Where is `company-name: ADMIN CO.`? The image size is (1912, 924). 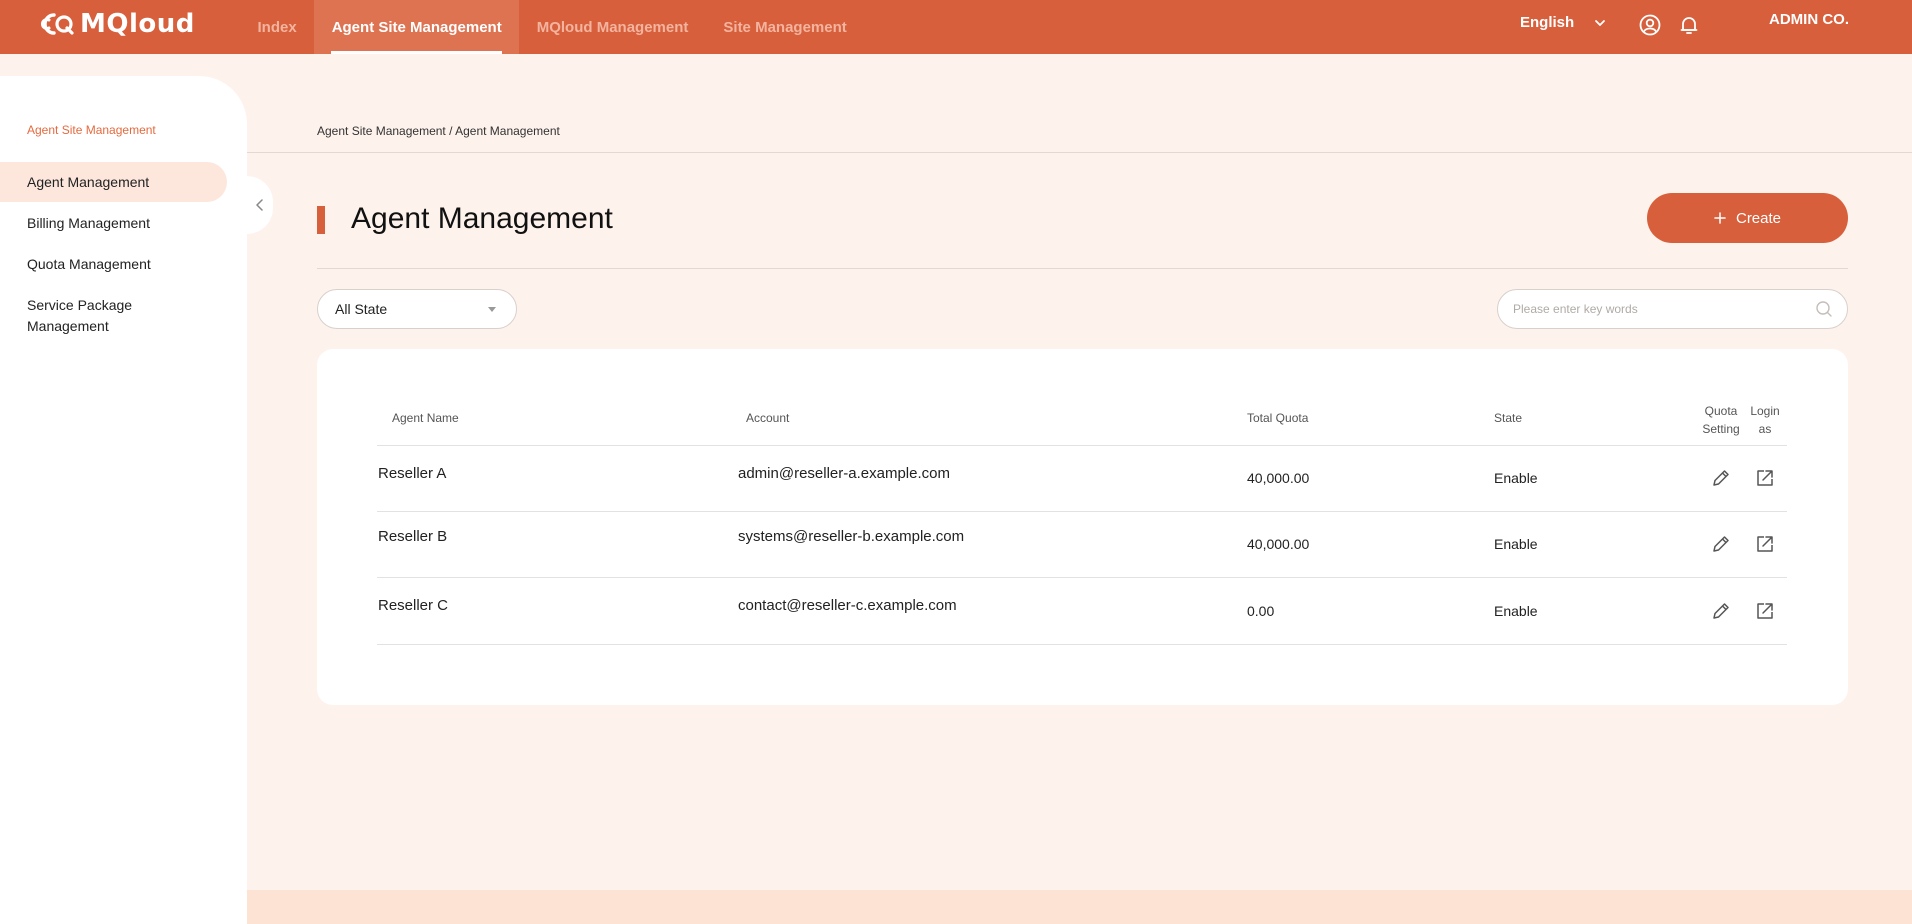
company-name: ADMIN CO. is located at coordinates (1809, 19).